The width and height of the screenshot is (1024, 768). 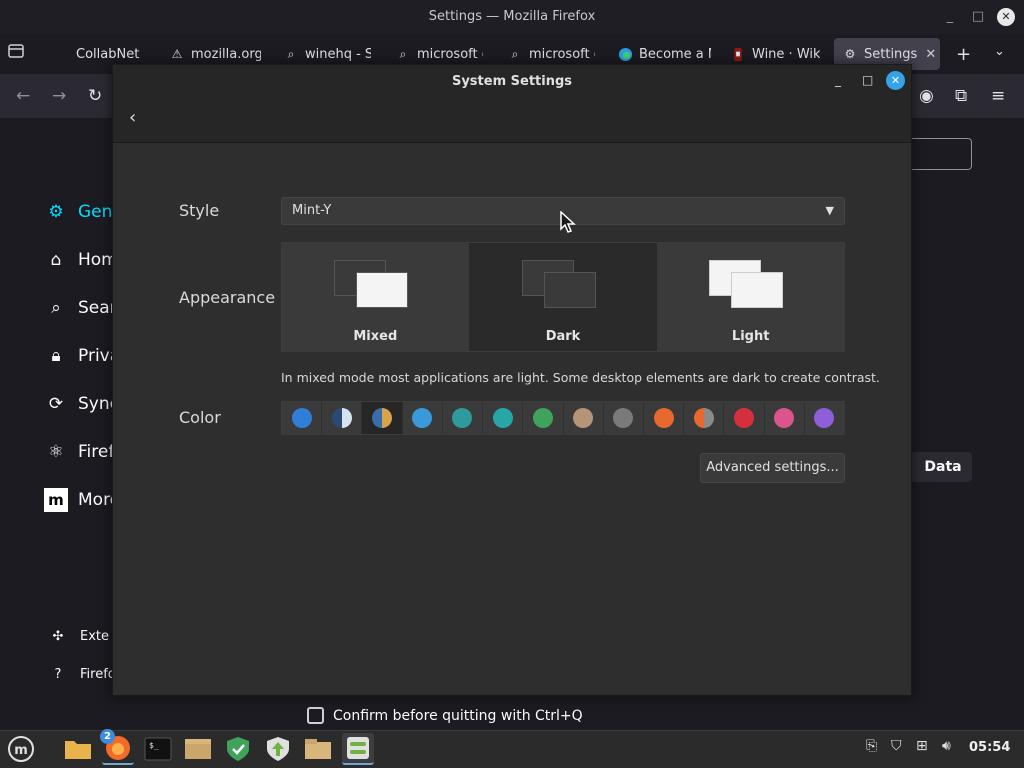 I want to click on dropdown-arrow-icon: ▼, so click(x=829, y=210).